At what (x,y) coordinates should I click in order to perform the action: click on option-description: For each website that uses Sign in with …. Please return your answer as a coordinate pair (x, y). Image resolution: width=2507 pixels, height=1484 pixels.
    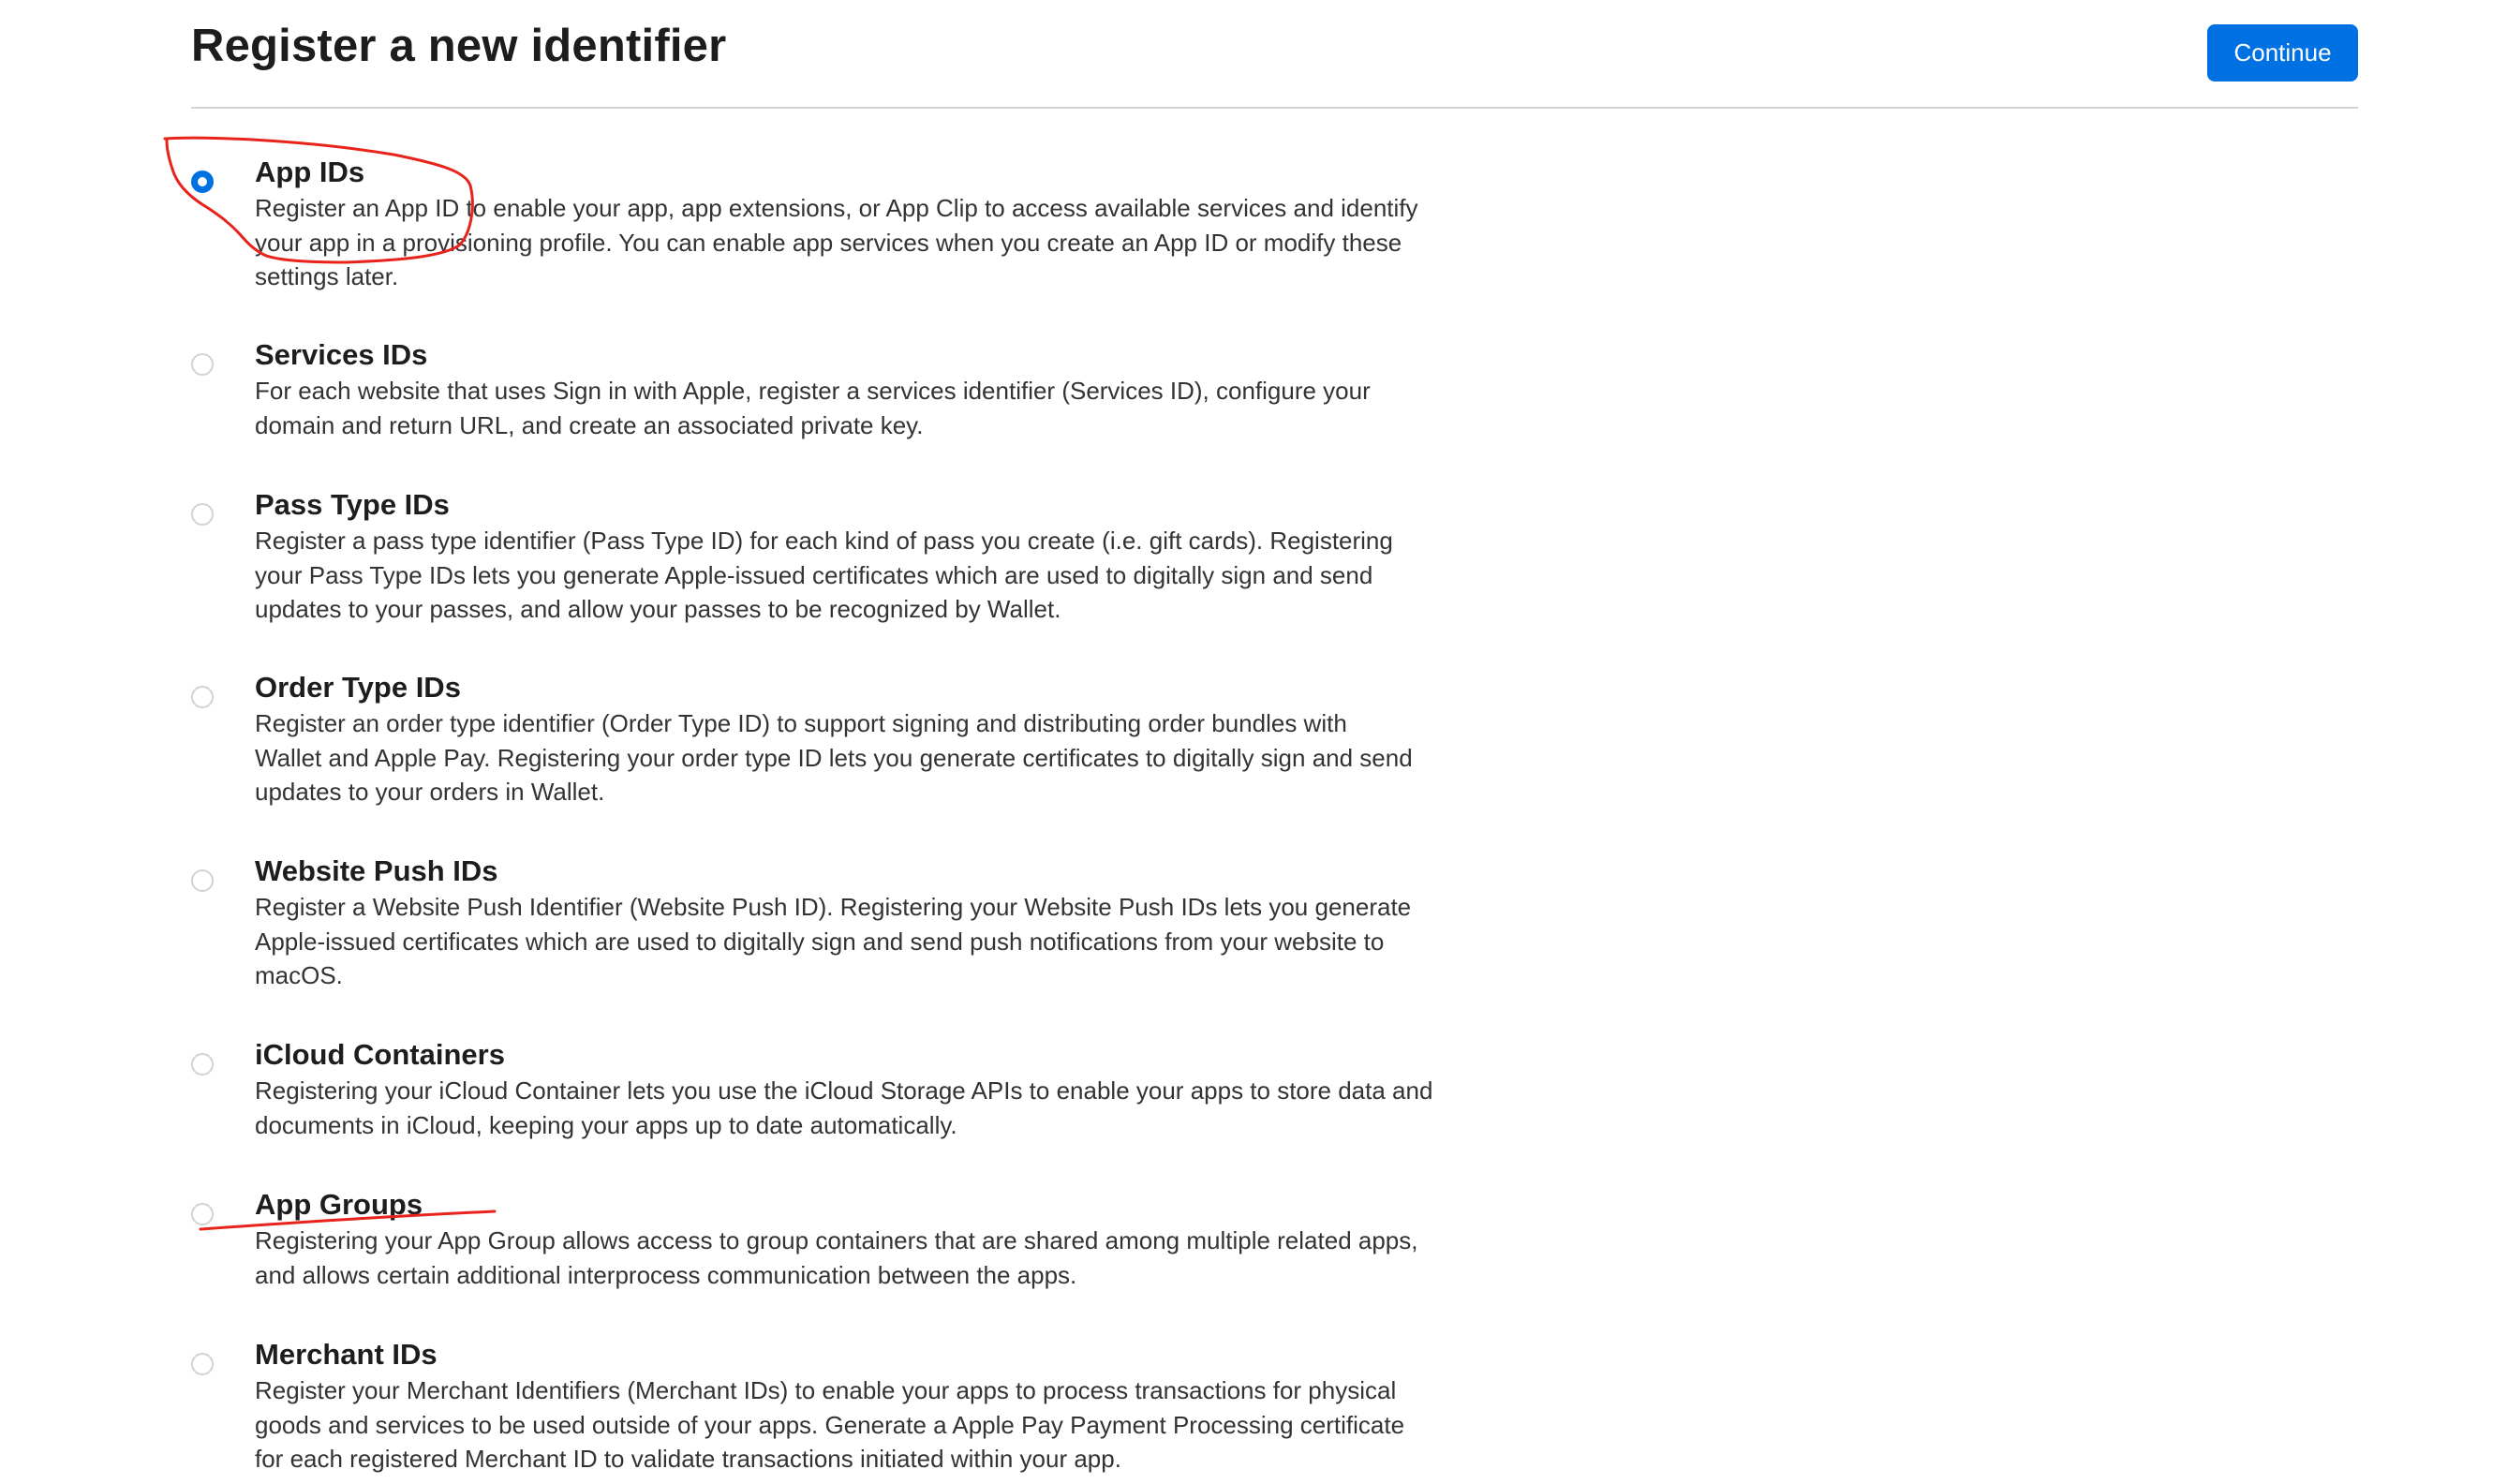
    Looking at the image, I should click on (813, 408).